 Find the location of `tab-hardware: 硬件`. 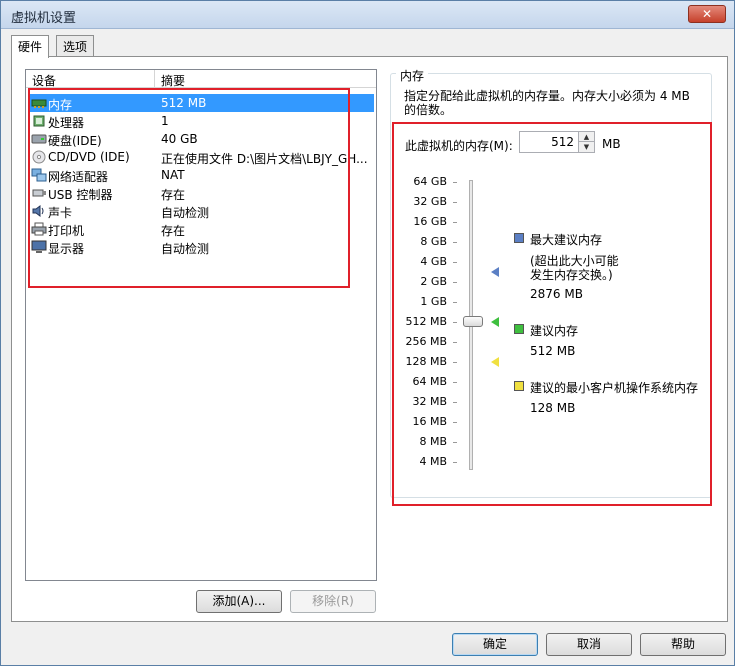

tab-hardware: 硬件 is located at coordinates (30, 46).